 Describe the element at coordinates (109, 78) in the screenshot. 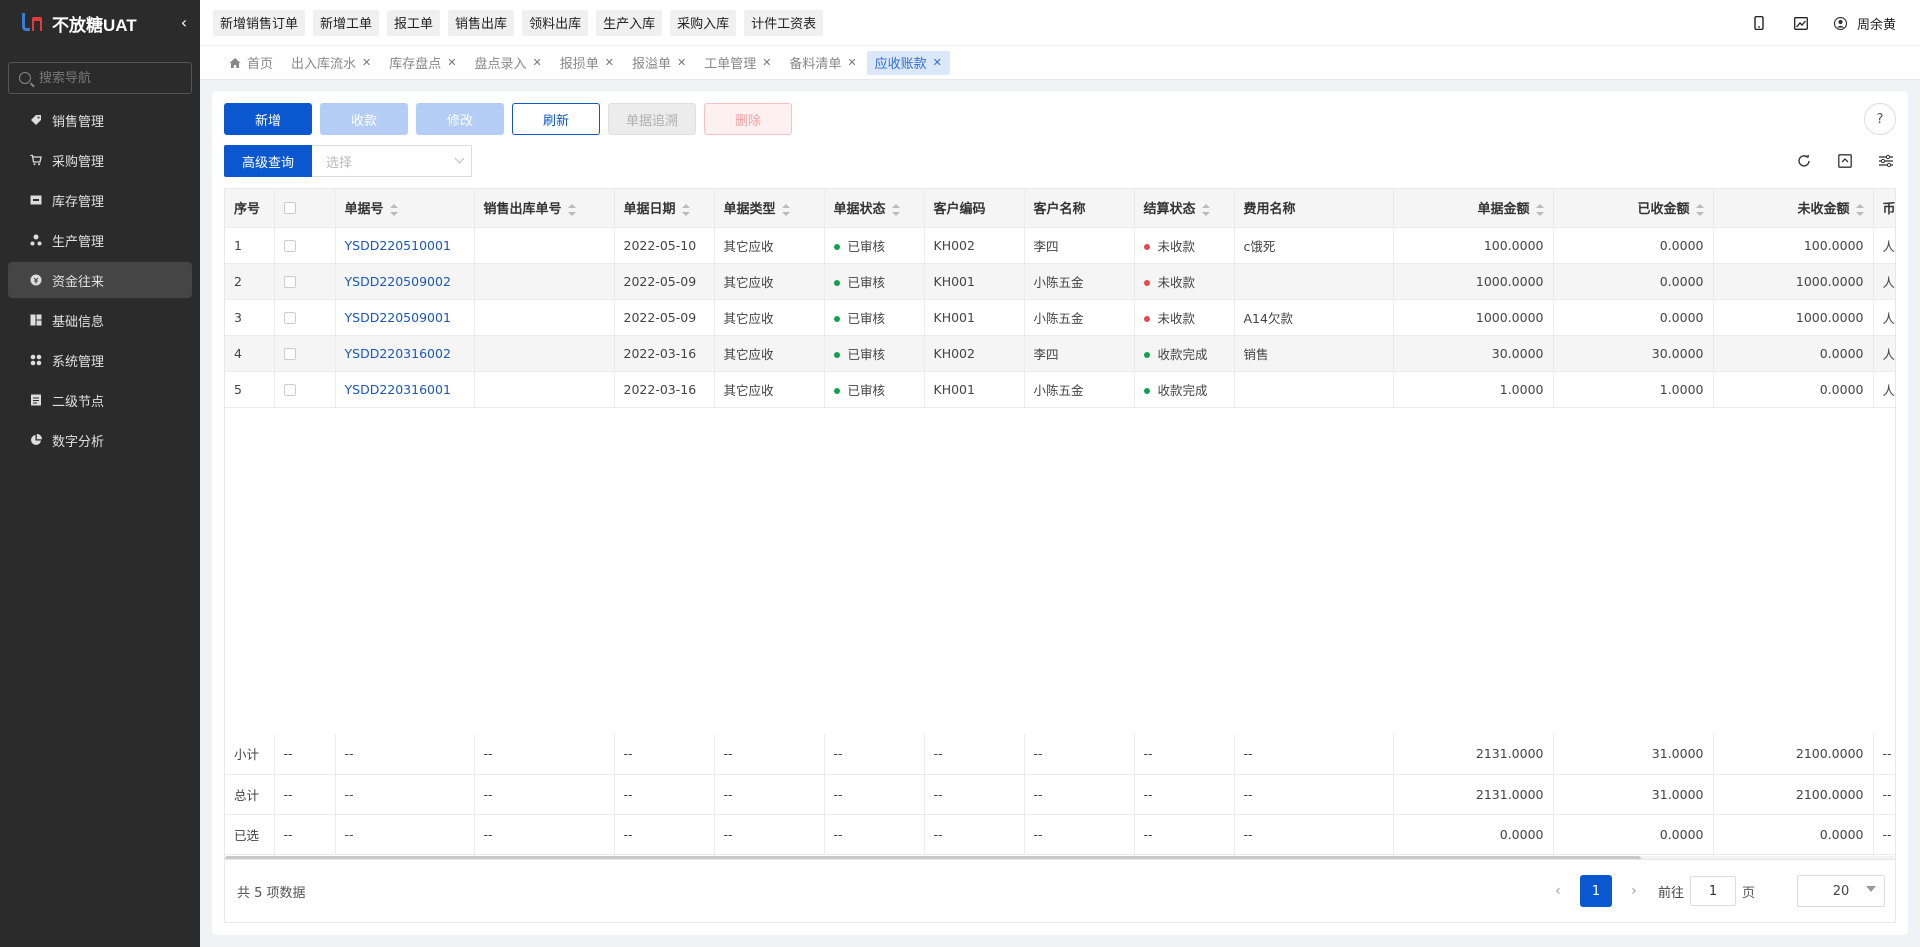

I see `nav-search-input` at that location.